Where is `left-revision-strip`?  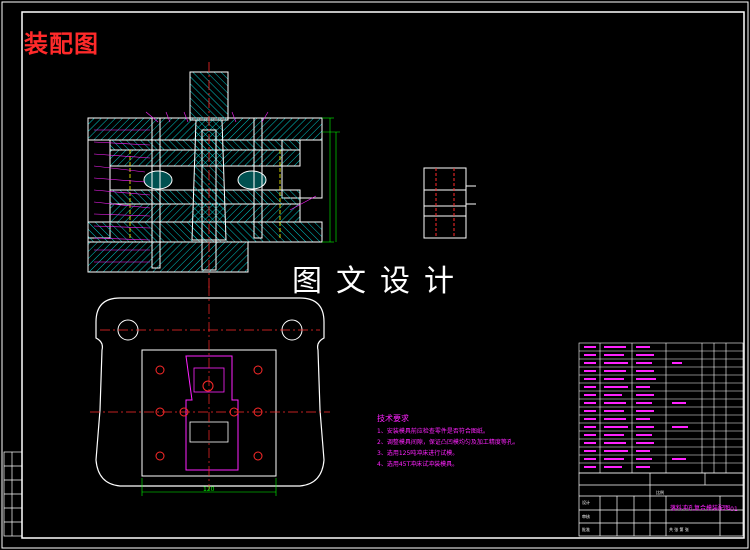
left-revision-strip is located at coordinates (13, 494).